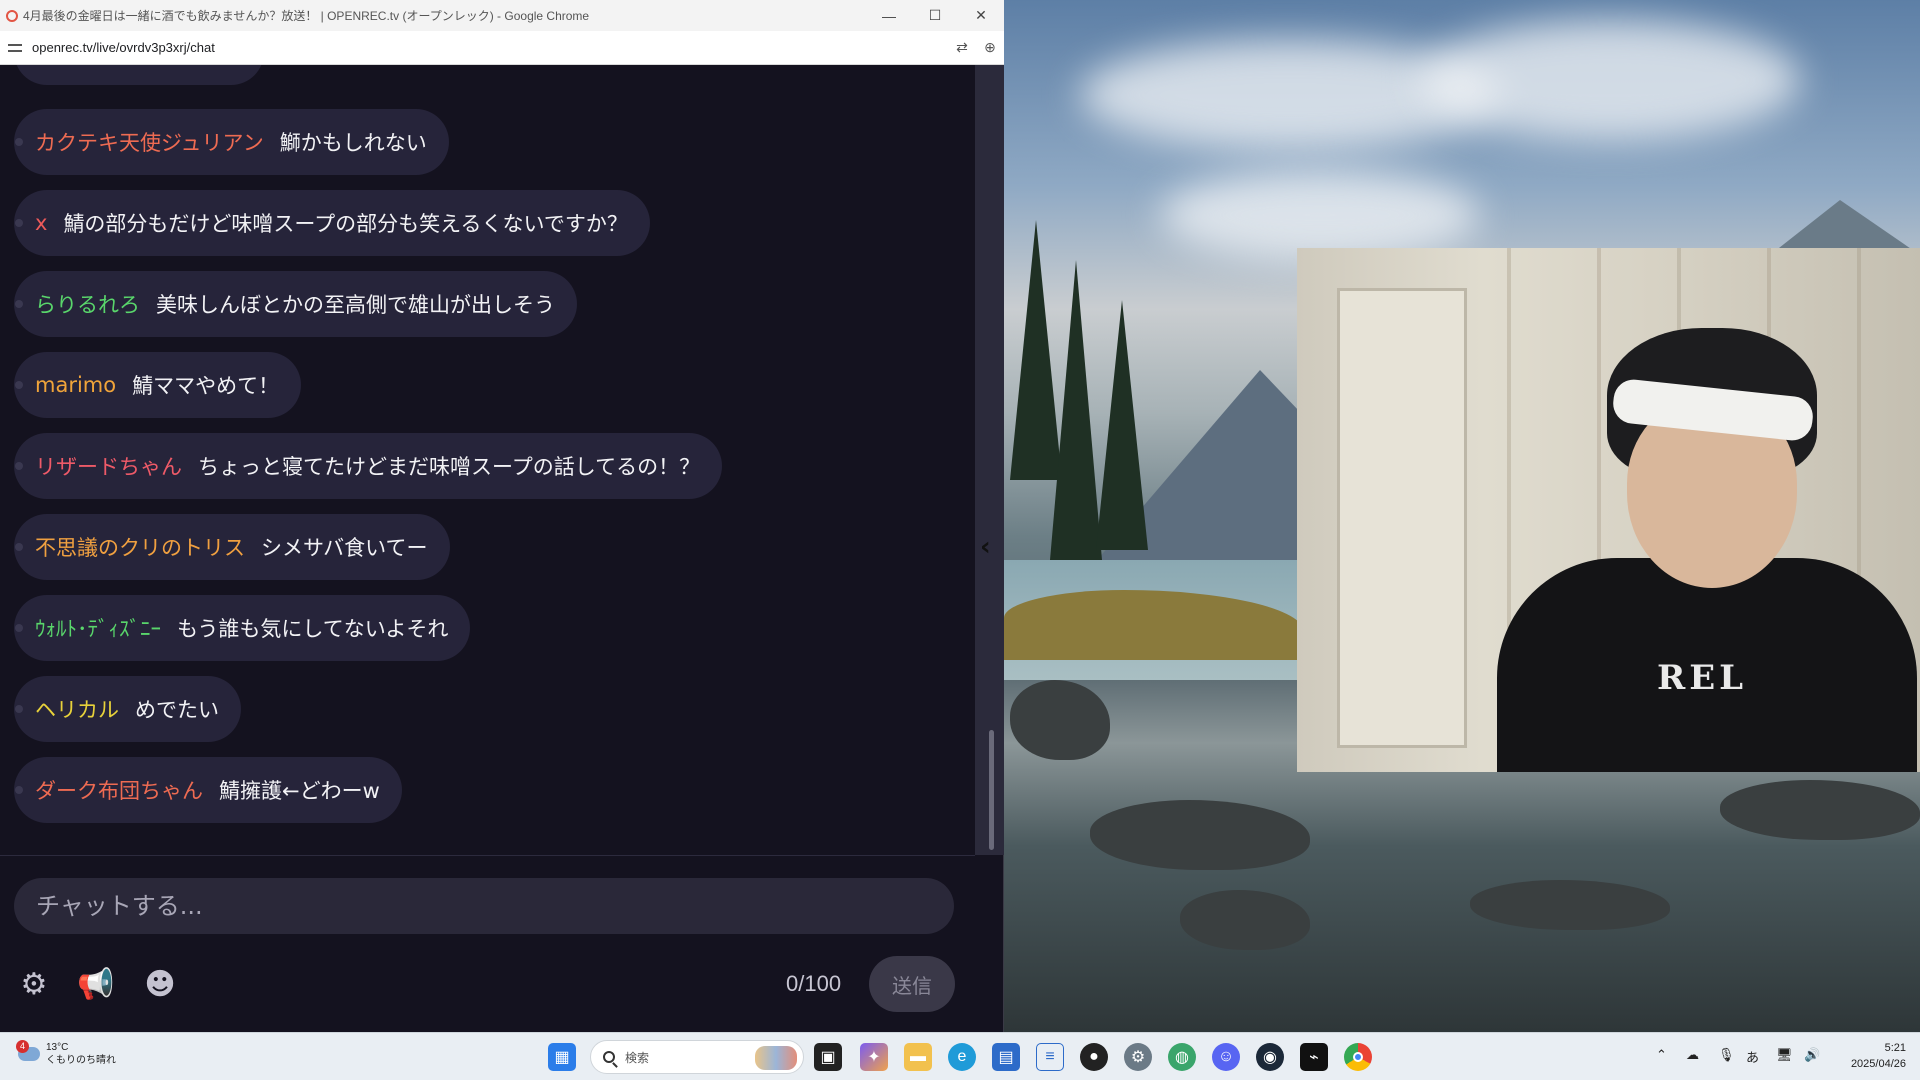 The width and height of the screenshot is (1920, 1080). Describe the element at coordinates (77, 709) in the screenshot. I see `chat-username: ヘリカル` at that location.